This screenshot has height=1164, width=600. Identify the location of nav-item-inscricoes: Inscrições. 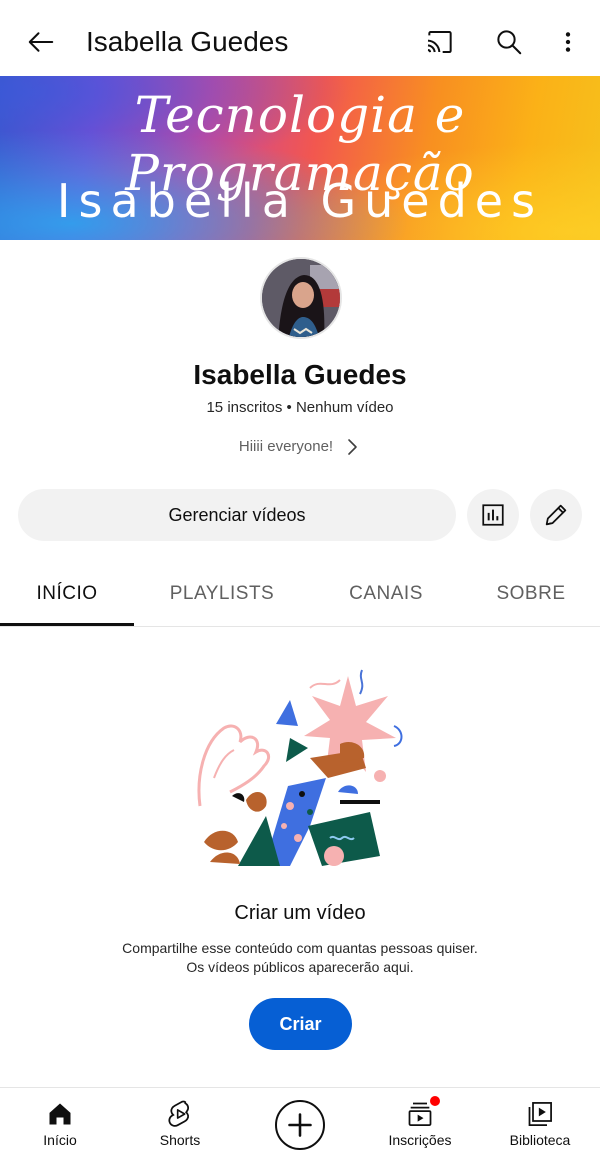
(420, 1126).